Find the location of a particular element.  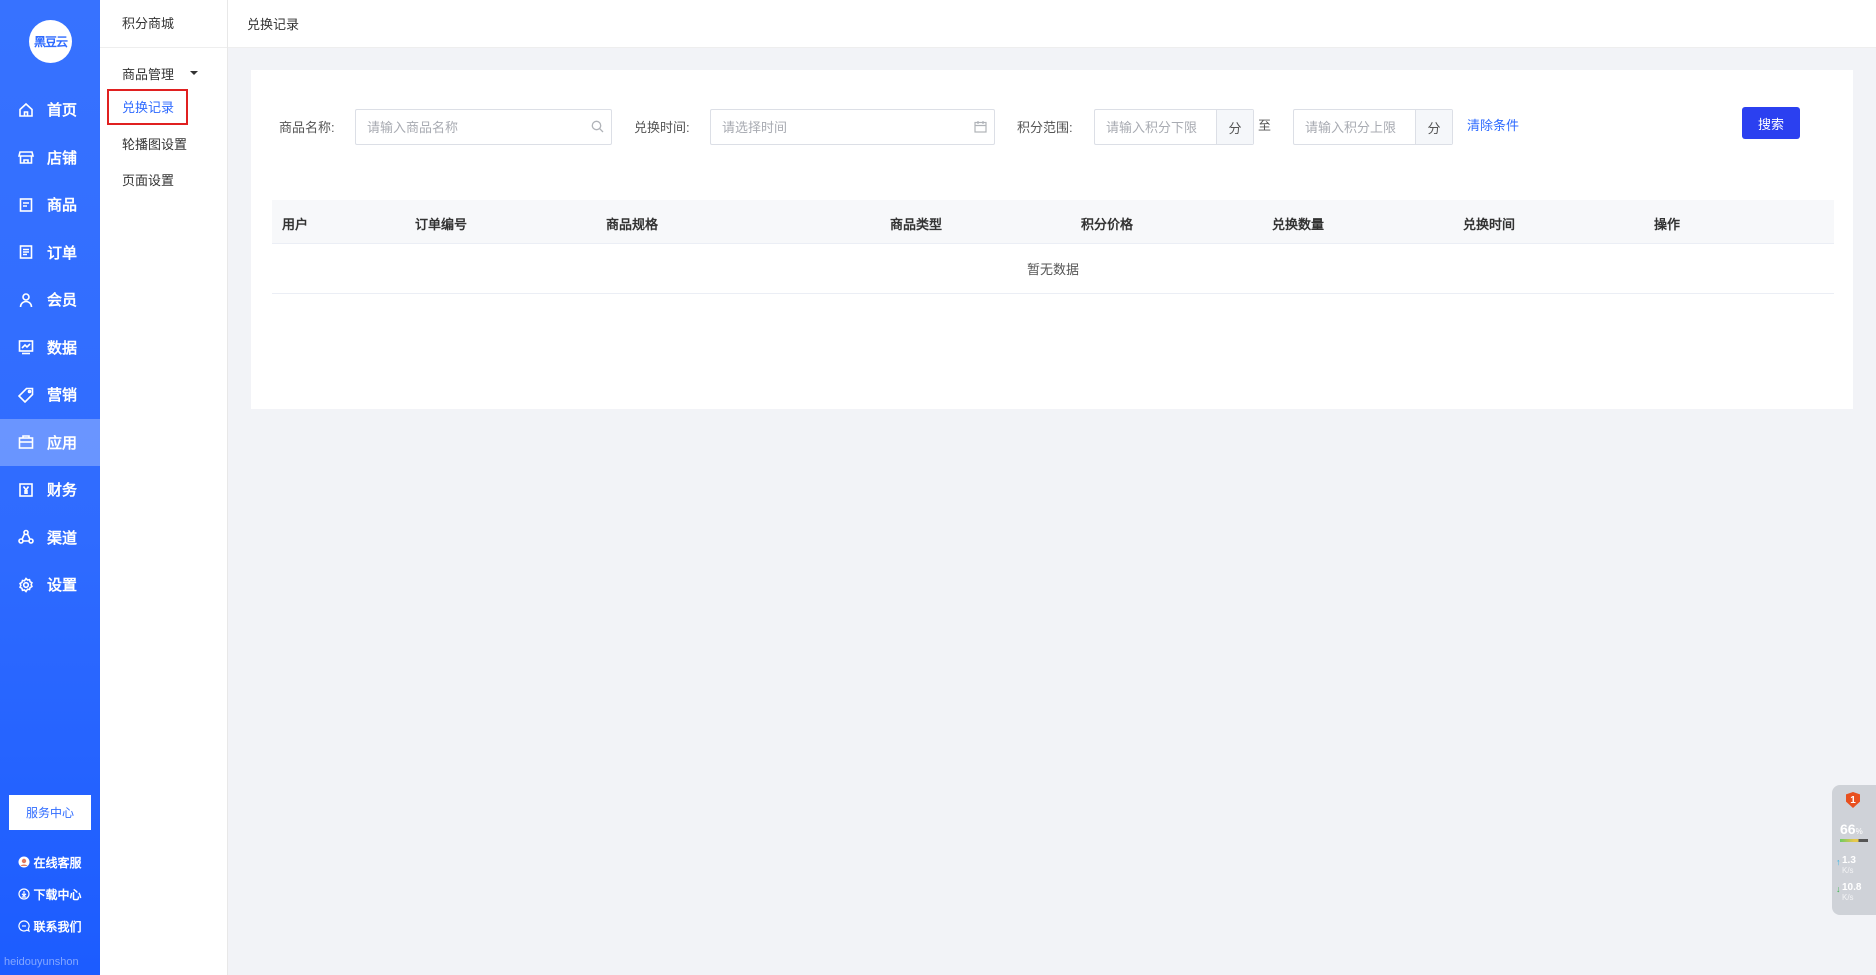

exchange-time-label: 兑换时间: is located at coordinates (662, 127).